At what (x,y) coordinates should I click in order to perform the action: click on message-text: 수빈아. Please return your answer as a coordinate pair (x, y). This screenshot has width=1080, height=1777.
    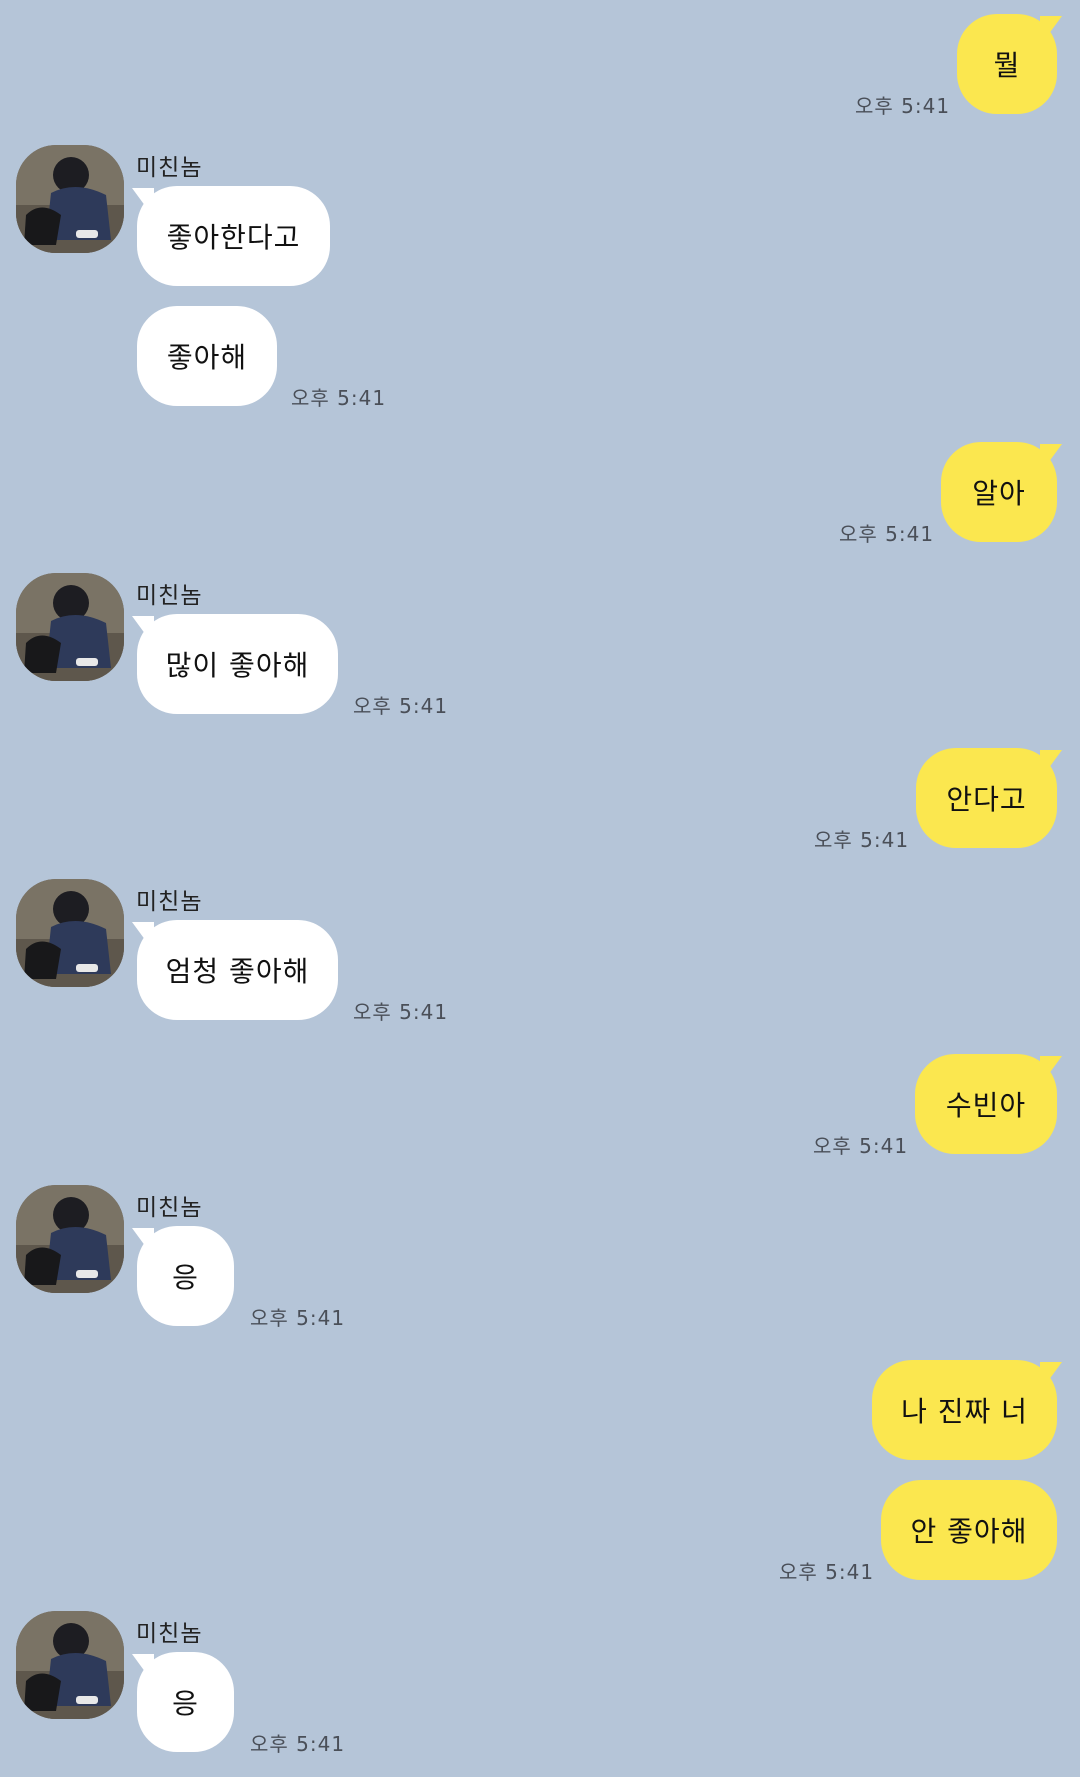
    Looking at the image, I should click on (986, 1105).